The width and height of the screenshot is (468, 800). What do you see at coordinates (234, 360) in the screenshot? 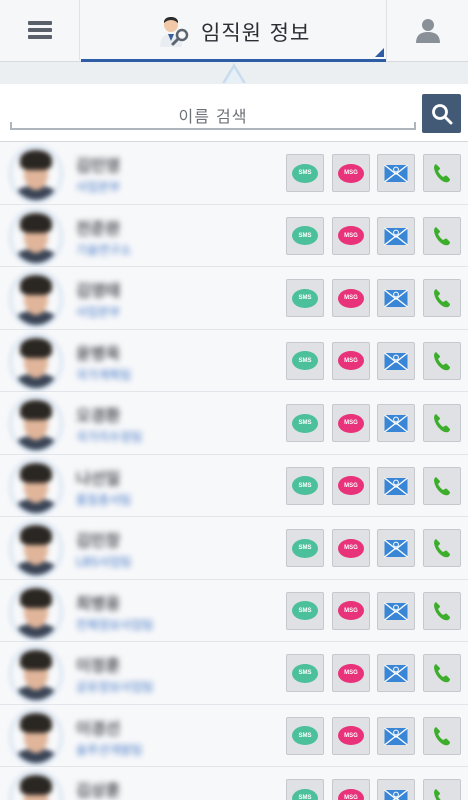
I see `contact-row: 윤병욱 국가계획팀 SMS MSG` at bounding box center [234, 360].